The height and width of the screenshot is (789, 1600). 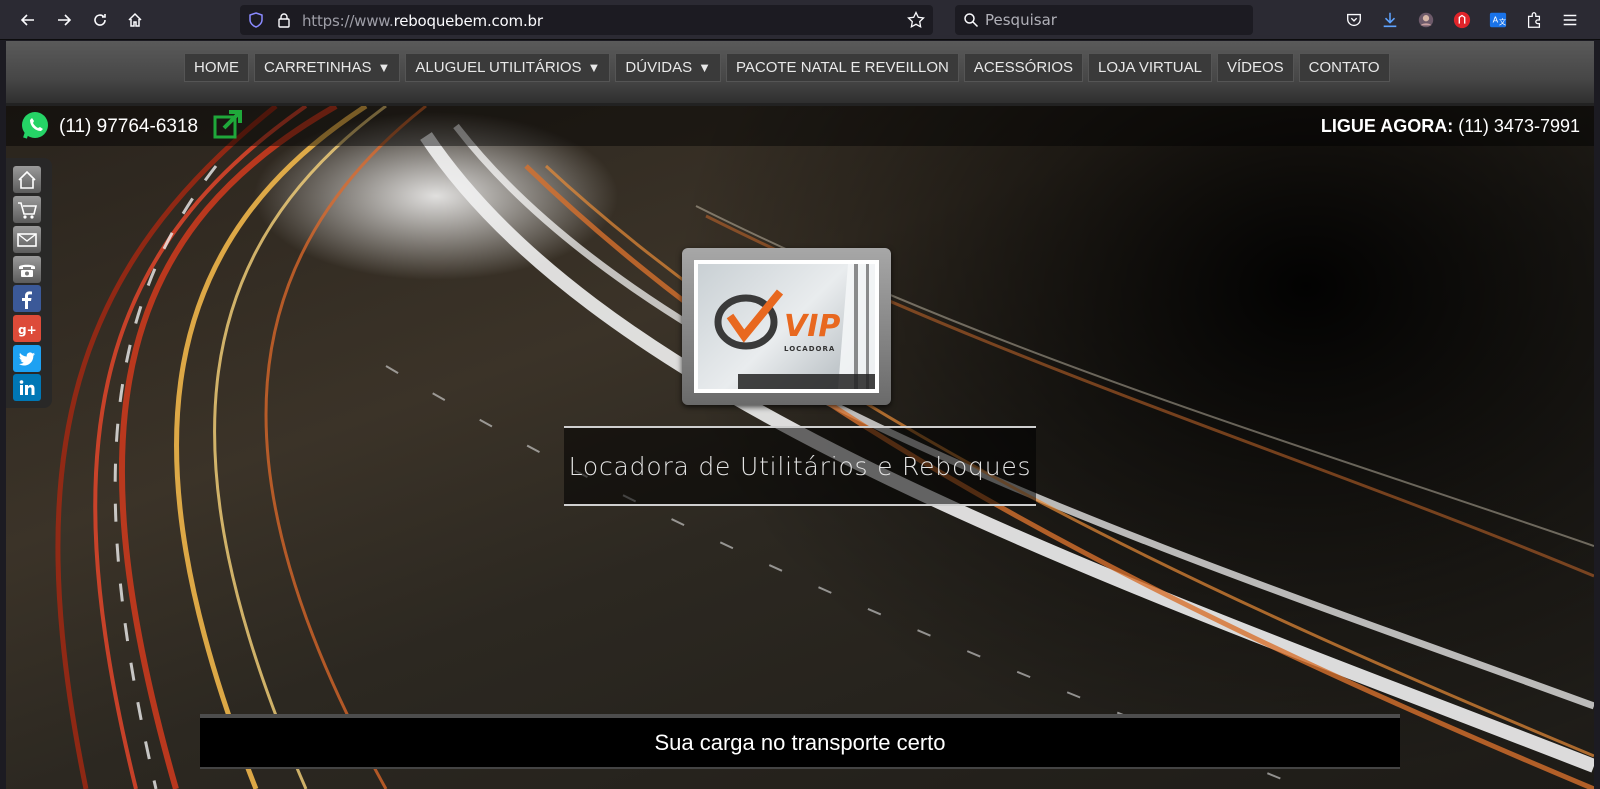 I want to click on social-sidebar: g+, so click(x=29, y=283).